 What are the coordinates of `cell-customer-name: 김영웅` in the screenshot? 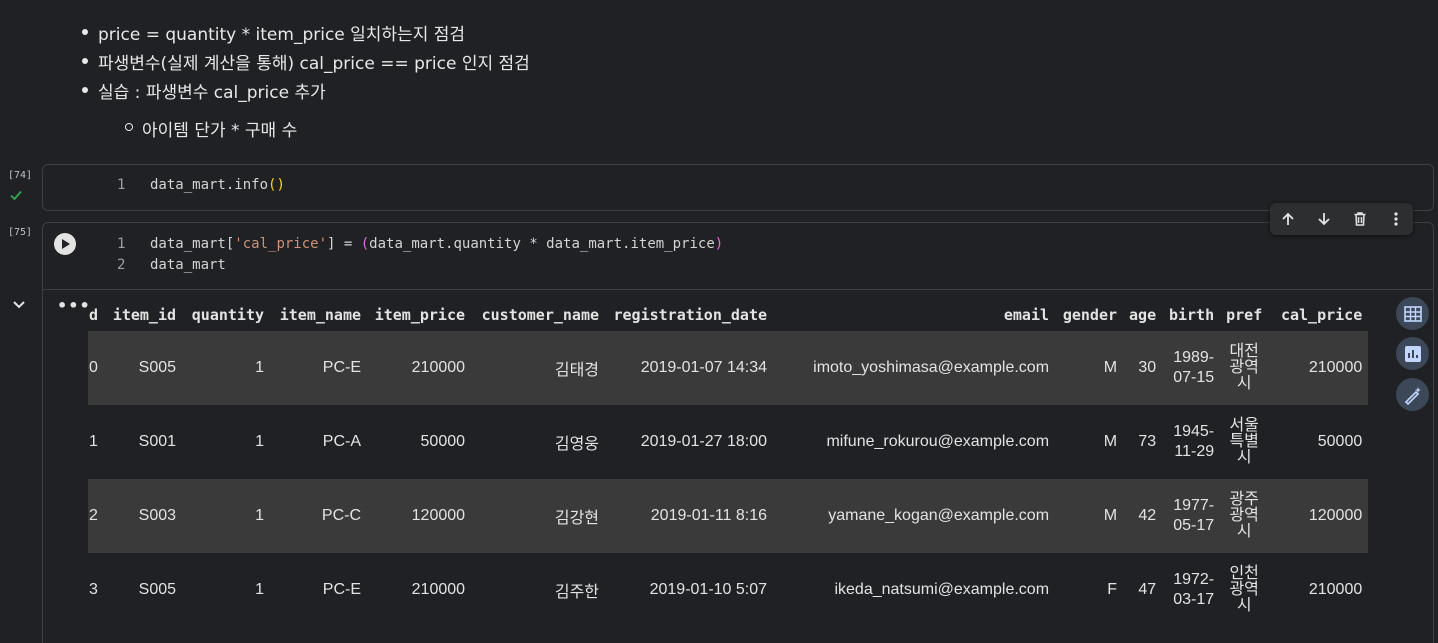 It's located at (538, 442).